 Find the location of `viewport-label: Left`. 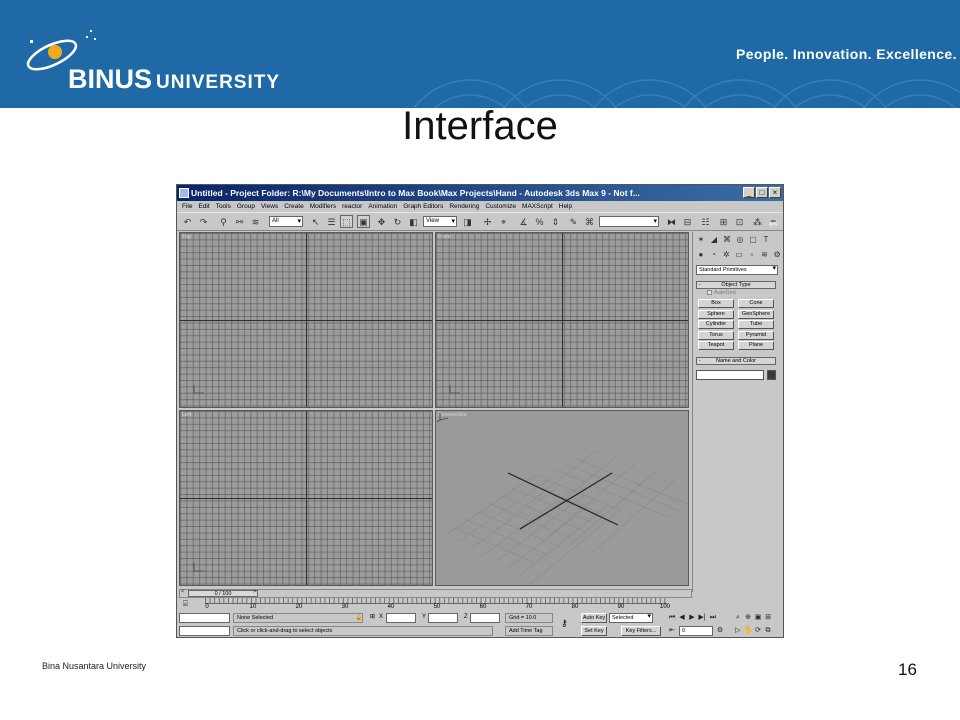

viewport-label: Left is located at coordinates (186, 415).